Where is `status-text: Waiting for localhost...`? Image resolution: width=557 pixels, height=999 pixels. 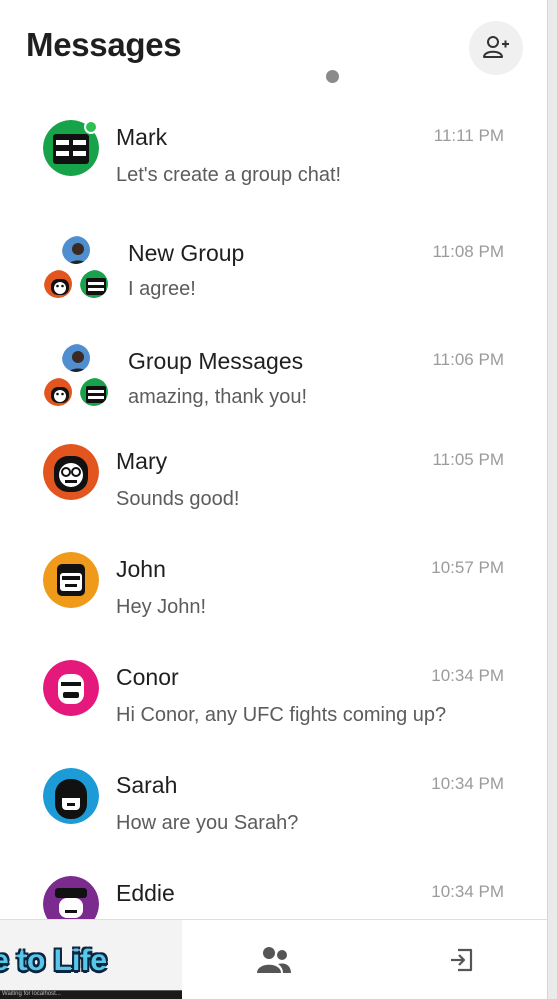
status-text: Waiting for localhost... is located at coordinates (31, 994).